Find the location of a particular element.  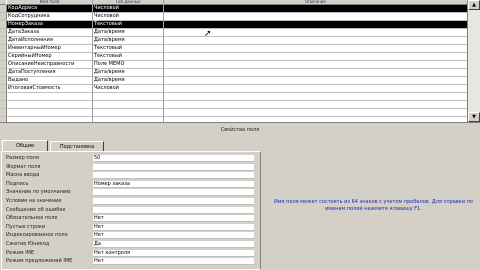

field-name-cell: Выдано is located at coordinates (49, 80).